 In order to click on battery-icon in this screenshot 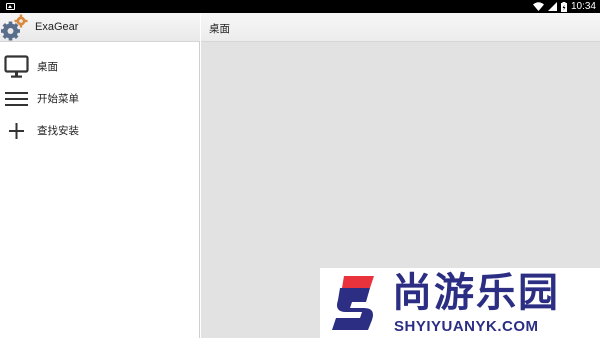, I will do `click(563, 6)`.